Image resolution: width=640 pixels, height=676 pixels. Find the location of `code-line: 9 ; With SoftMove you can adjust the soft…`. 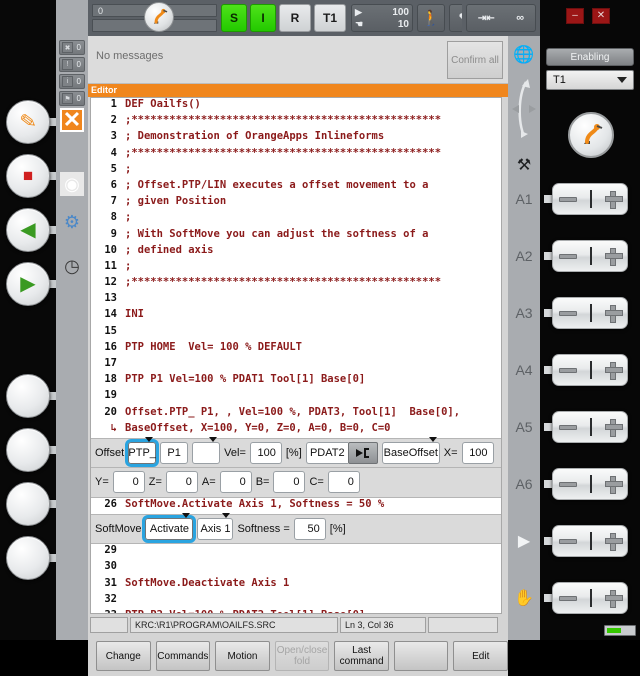

code-line: 9 ; With SoftMove you can adjust the soft… is located at coordinates (296, 236).